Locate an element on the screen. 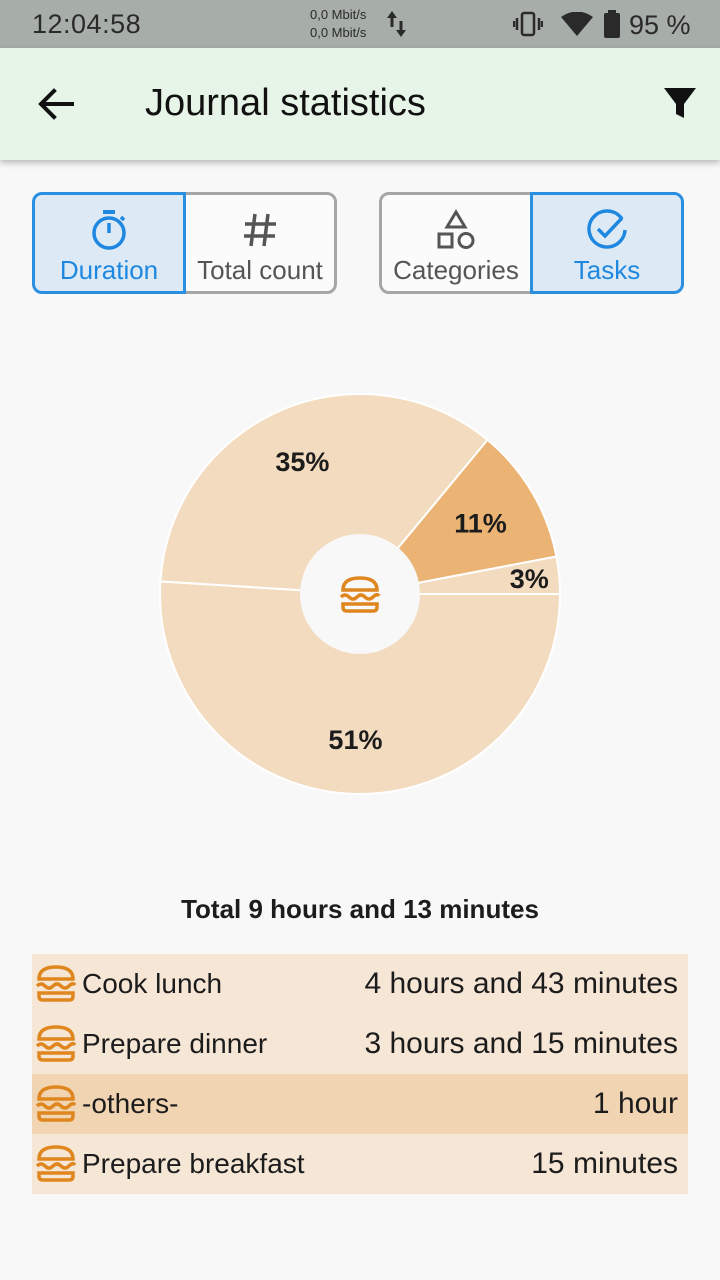 The width and height of the screenshot is (720, 1280). network-down: 0,0 Mbit/s is located at coordinates (338, 32).